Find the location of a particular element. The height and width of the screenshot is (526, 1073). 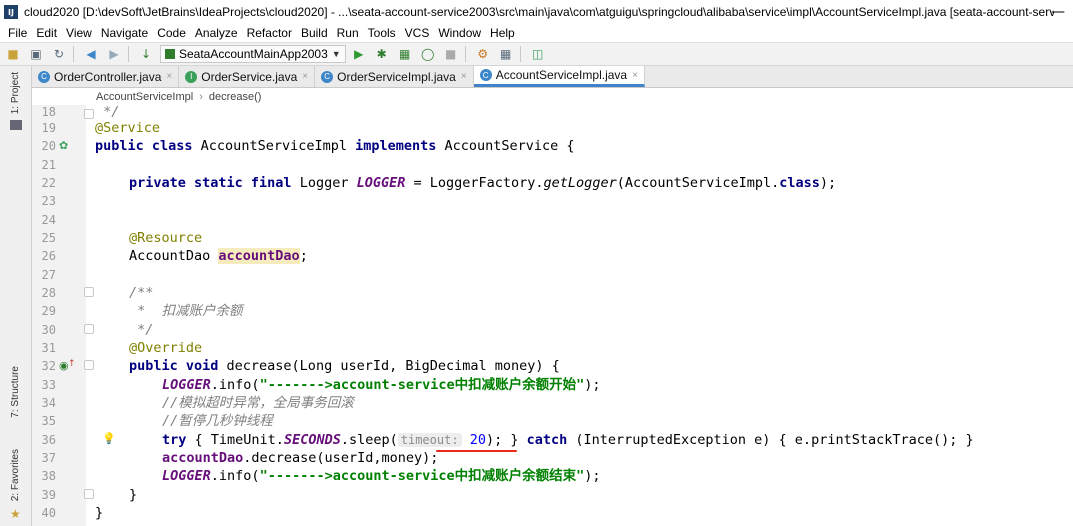

red-annotation-underline is located at coordinates (476, 451).